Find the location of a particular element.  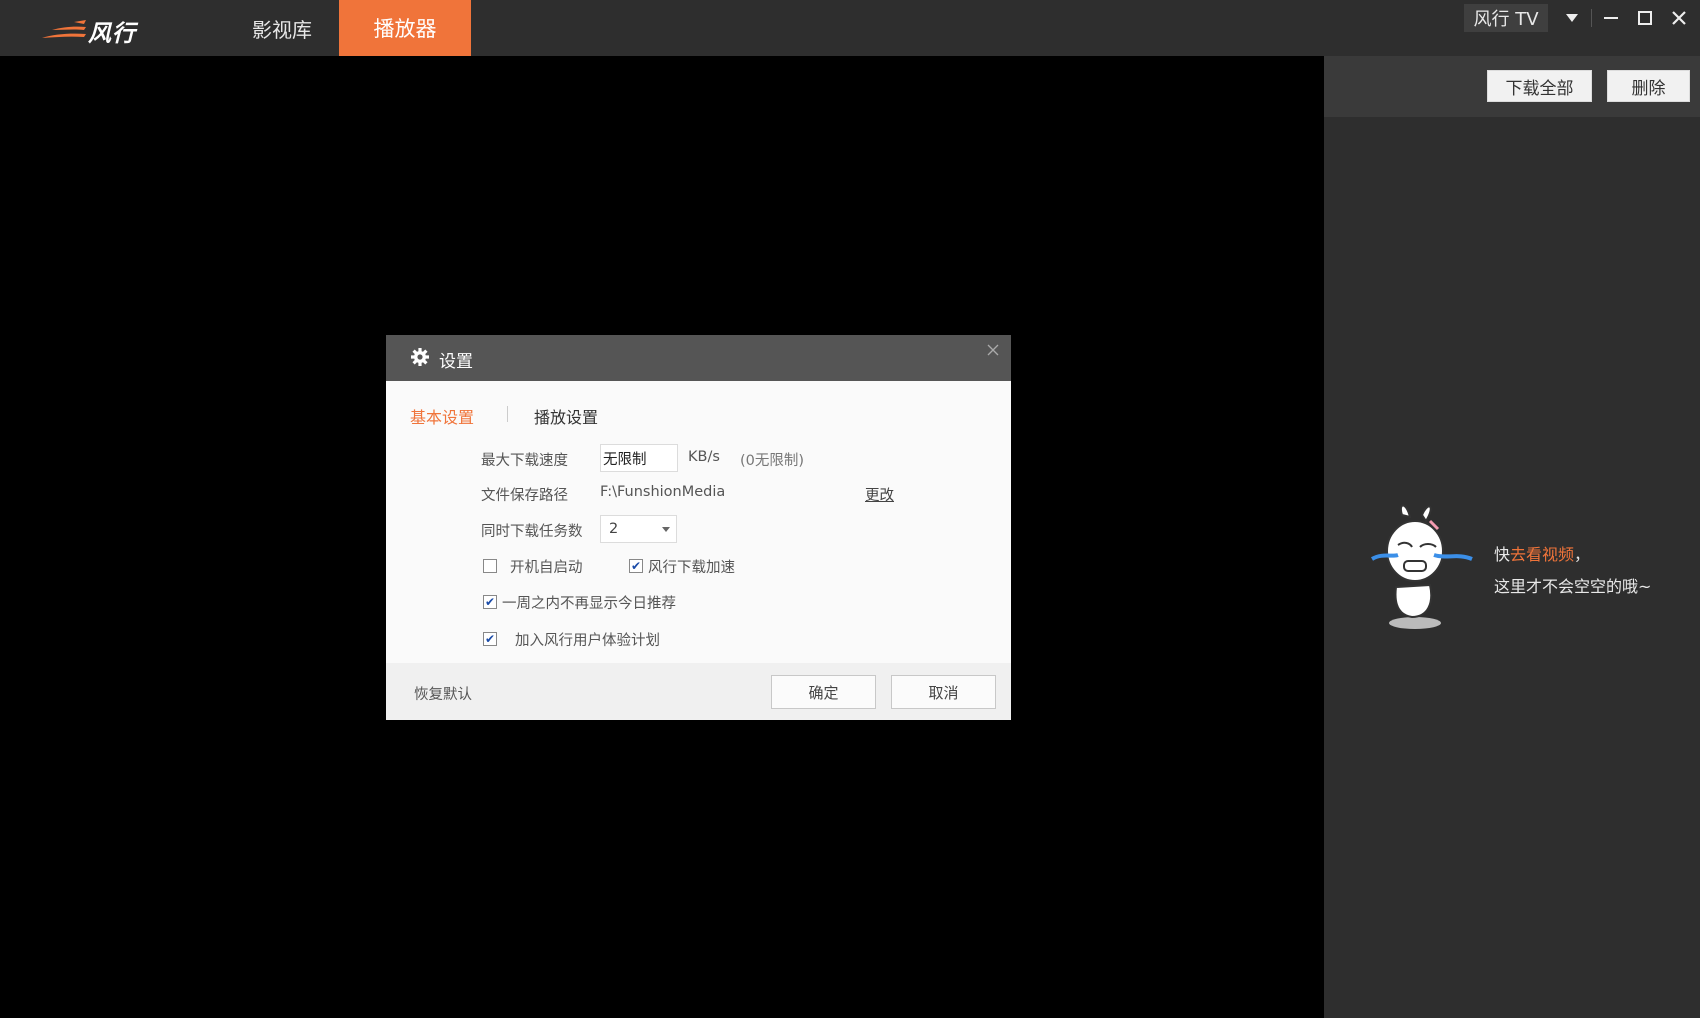

max-speed-input: 无限制 is located at coordinates (639, 458).